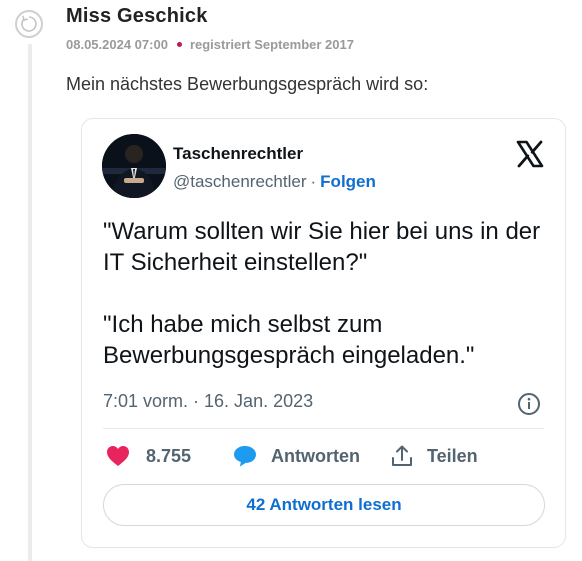 This screenshot has height=561, width=582. Describe the element at coordinates (179, 45) in the screenshot. I see `meta-dot` at that location.